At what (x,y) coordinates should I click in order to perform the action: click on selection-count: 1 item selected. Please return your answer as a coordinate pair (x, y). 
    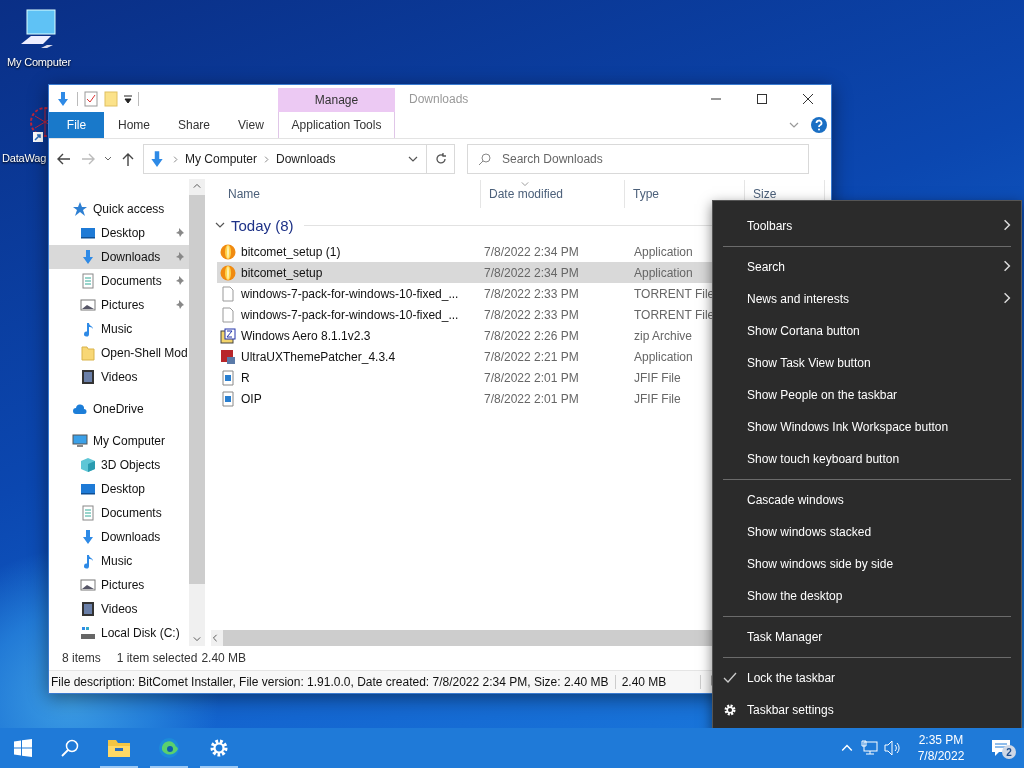
    Looking at the image, I should click on (157, 658).